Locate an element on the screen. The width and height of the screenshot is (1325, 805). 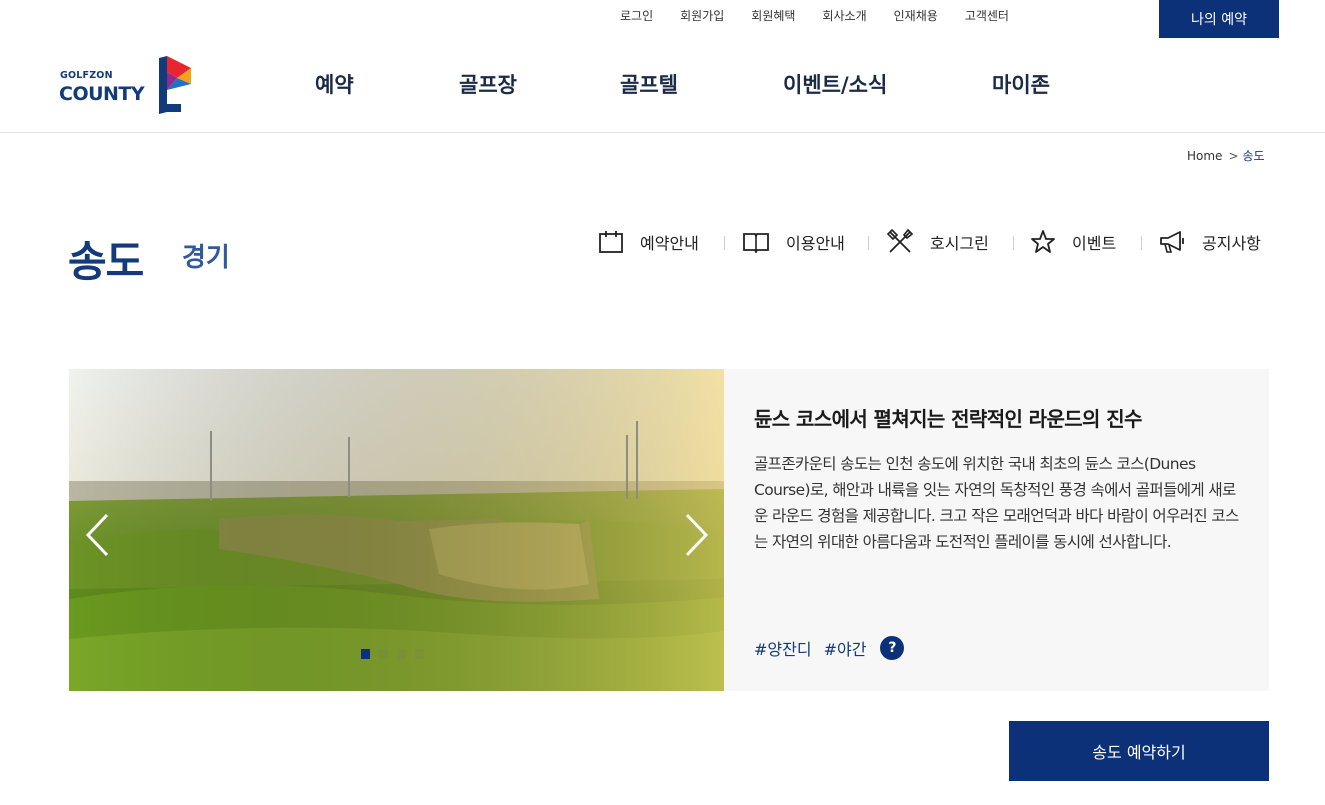
nav-golf-courses: 골프장 is located at coordinates (488, 84).